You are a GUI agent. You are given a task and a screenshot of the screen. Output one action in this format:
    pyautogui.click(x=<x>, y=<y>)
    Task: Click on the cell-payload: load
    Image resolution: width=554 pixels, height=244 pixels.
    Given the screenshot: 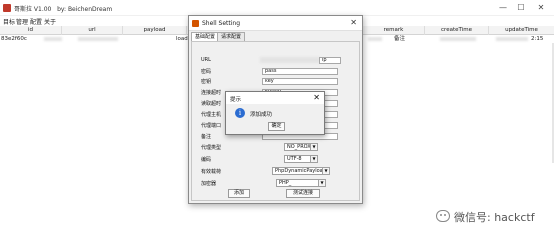 What is the action you would take?
    pyautogui.click(x=182, y=39)
    